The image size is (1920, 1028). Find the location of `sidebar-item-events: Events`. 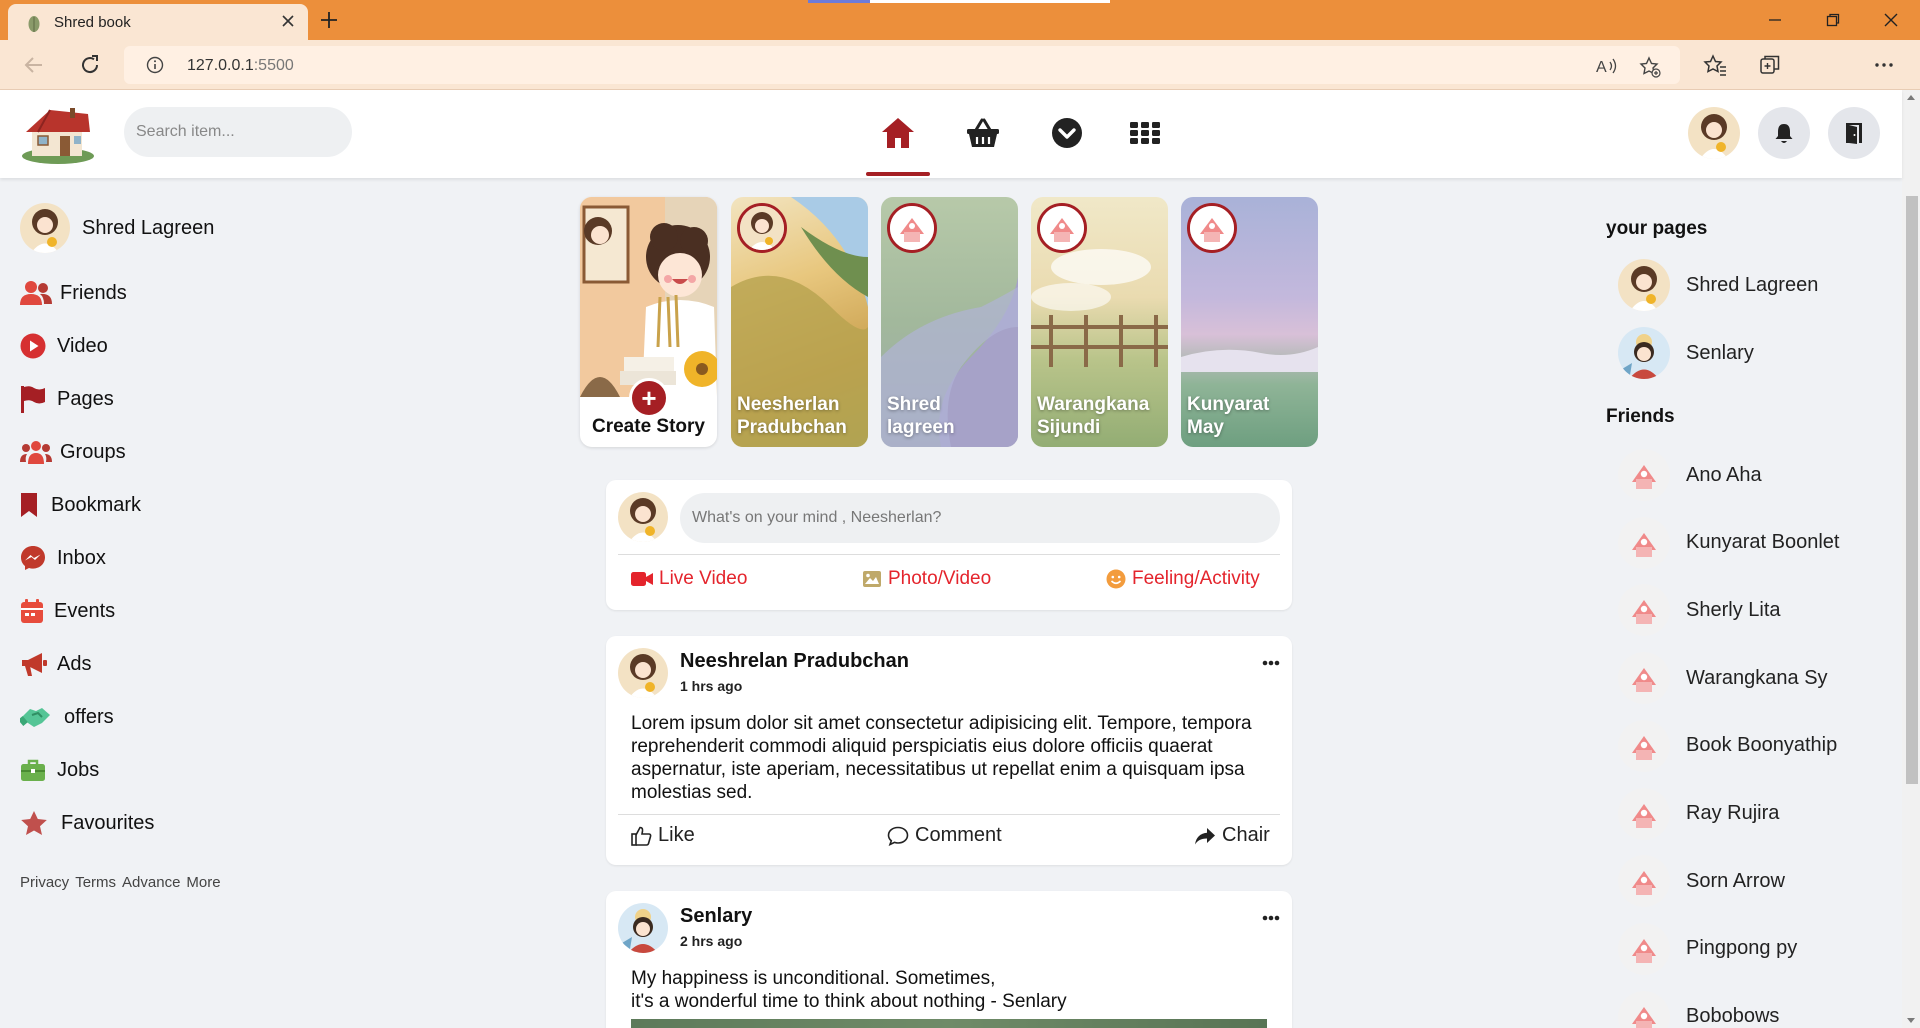

sidebar-item-events: Events is located at coordinates (67, 611).